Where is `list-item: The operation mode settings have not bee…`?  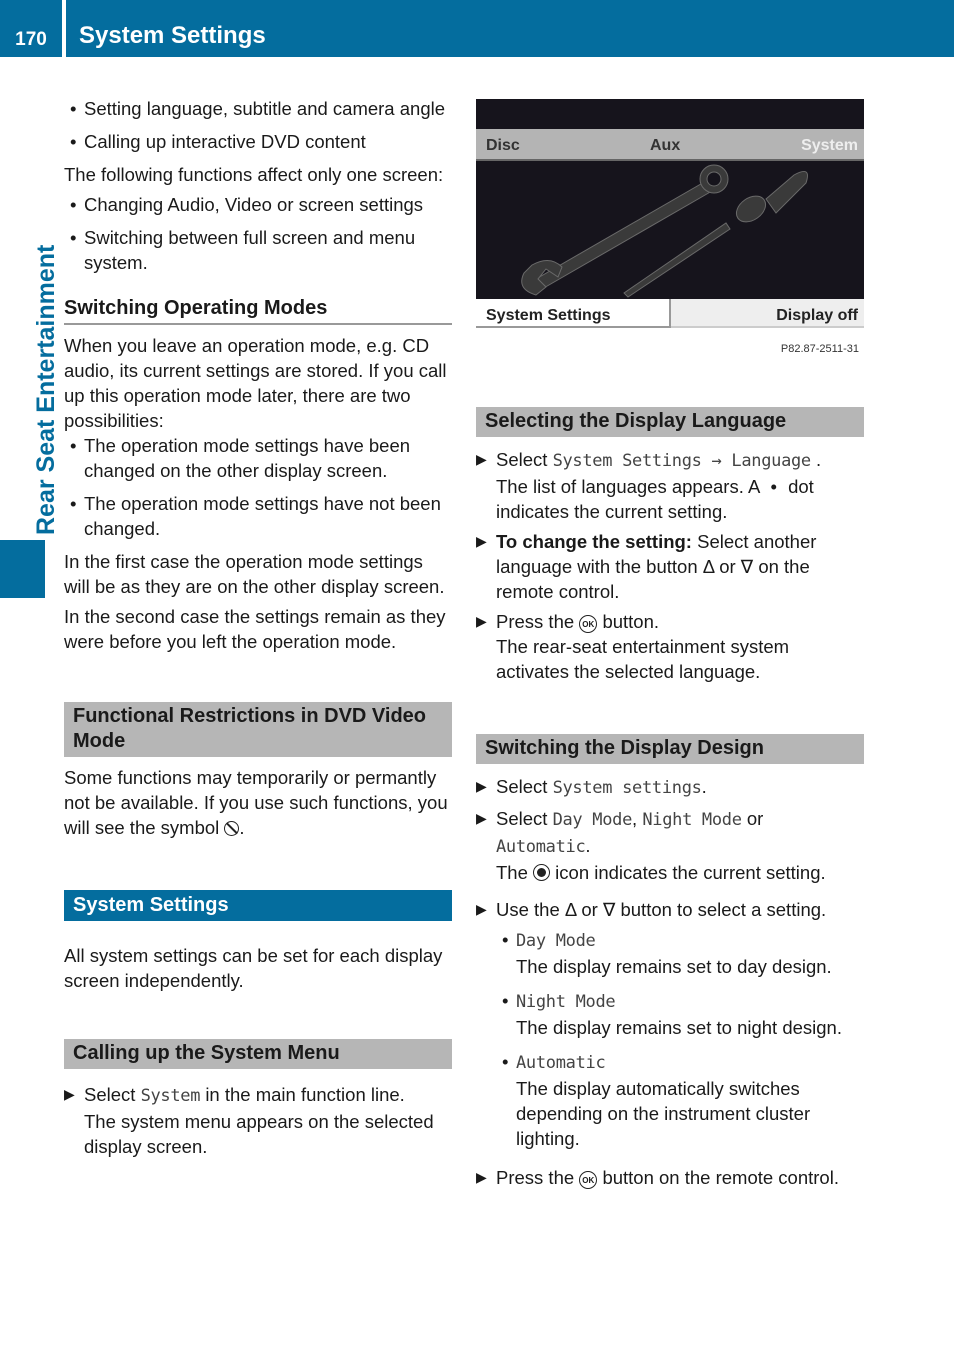
list-item: The operation mode settings have not bee… is located at coordinates (258, 516).